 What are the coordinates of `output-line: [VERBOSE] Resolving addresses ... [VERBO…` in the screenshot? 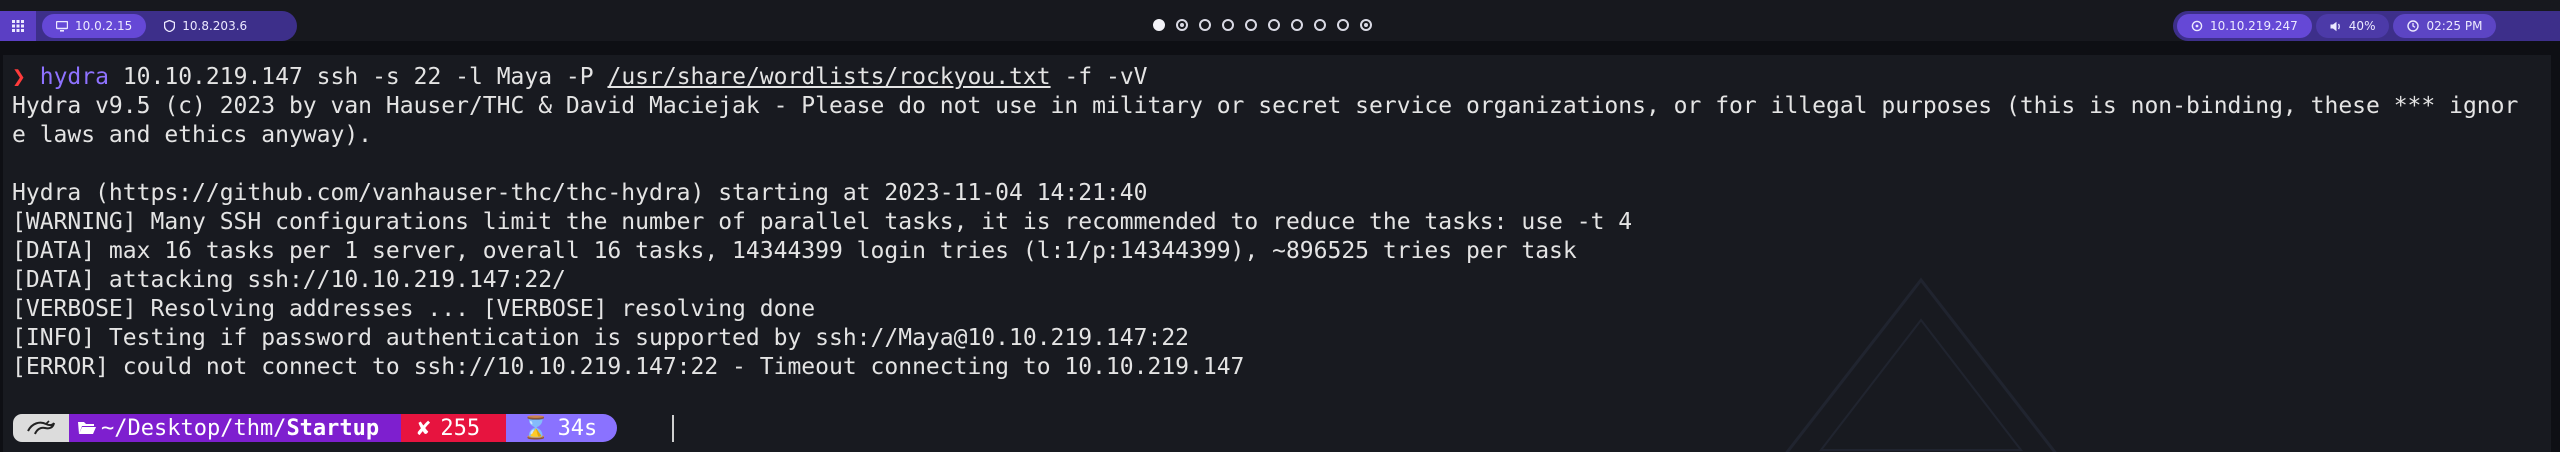 It's located at (414, 309).